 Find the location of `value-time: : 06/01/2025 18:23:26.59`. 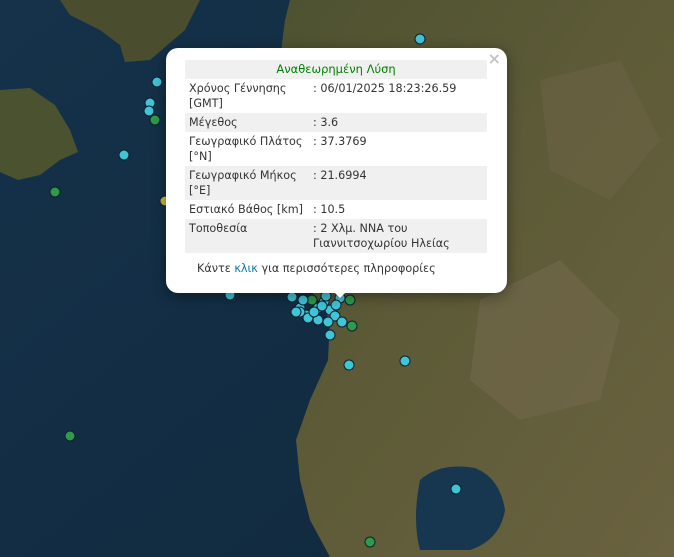

value-time: : 06/01/2025 18:23:26.59 is located at coordinates (385, 88).